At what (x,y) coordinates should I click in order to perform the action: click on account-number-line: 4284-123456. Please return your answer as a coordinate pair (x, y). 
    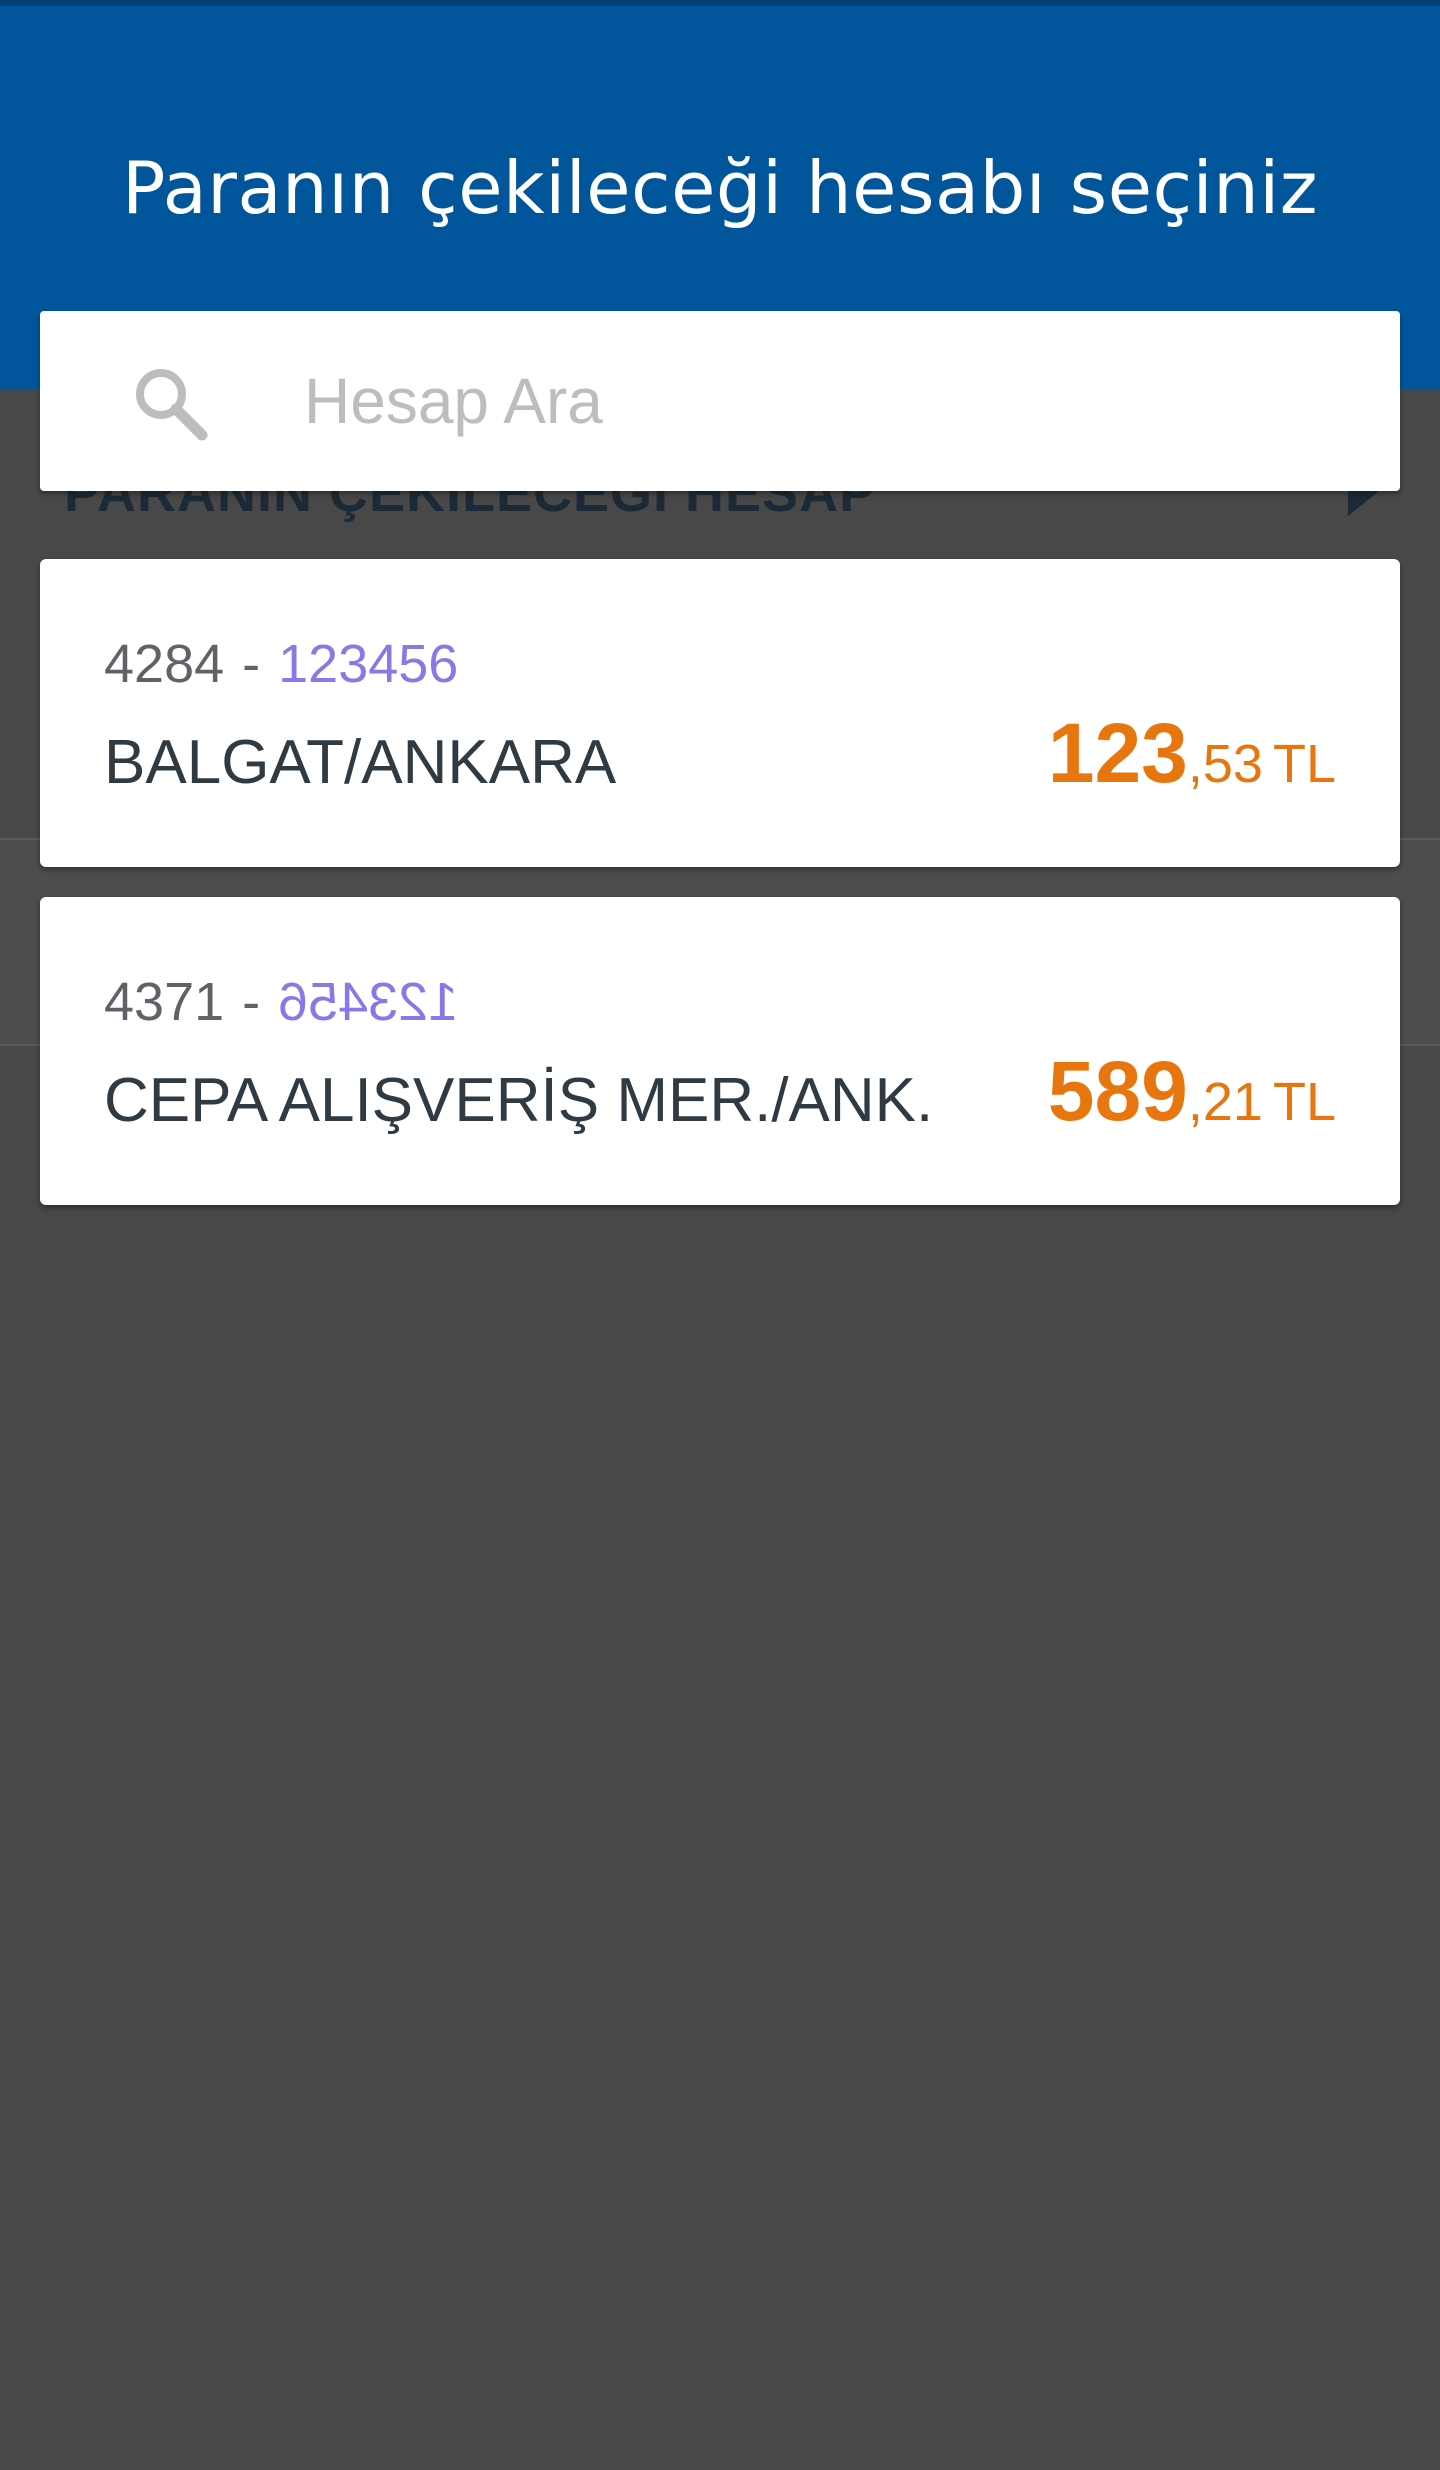
    Looking at the image, I should click on (281, 664).